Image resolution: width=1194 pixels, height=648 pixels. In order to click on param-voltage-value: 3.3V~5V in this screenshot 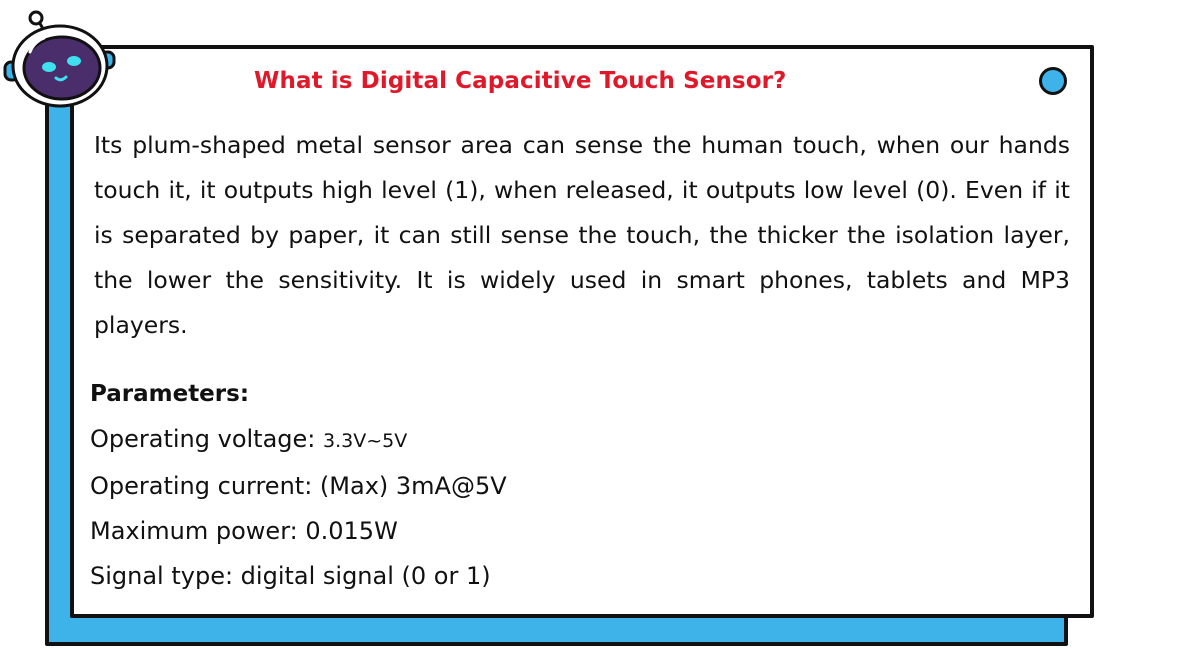, I will do `click(365, 441)`.